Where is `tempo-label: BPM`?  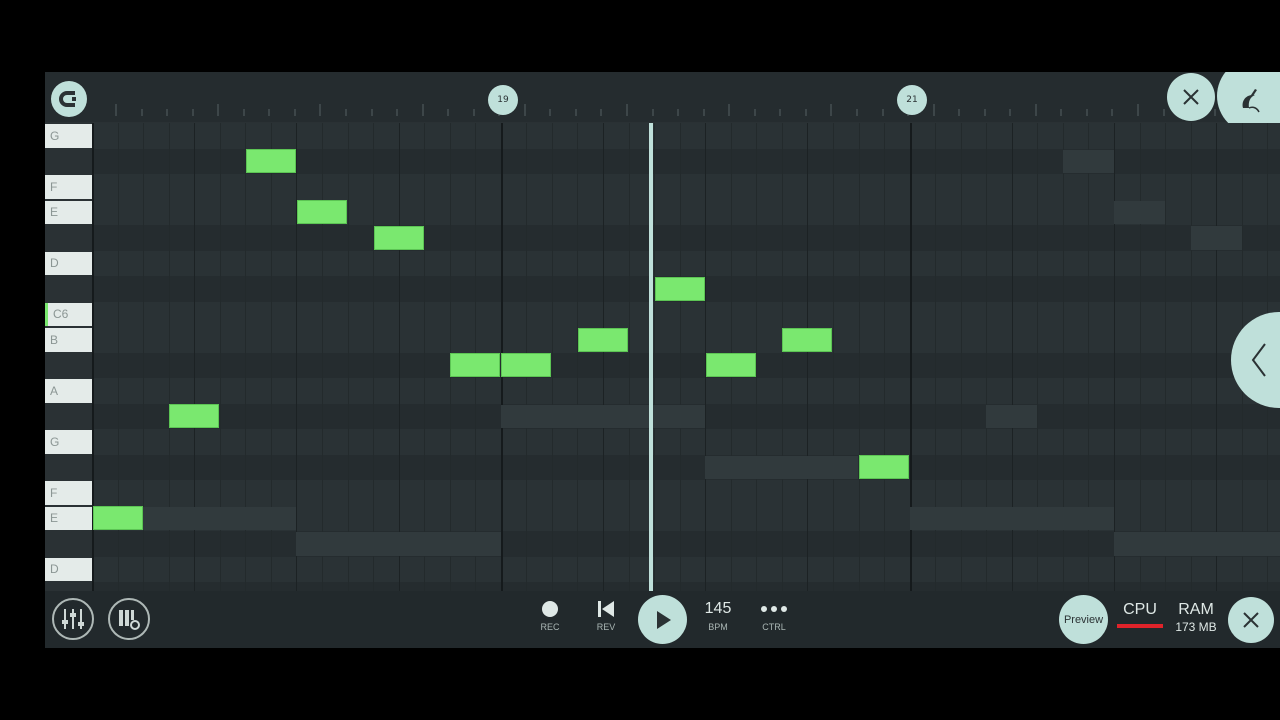
tempo-label: BPM is located at coordinates (718, 627).